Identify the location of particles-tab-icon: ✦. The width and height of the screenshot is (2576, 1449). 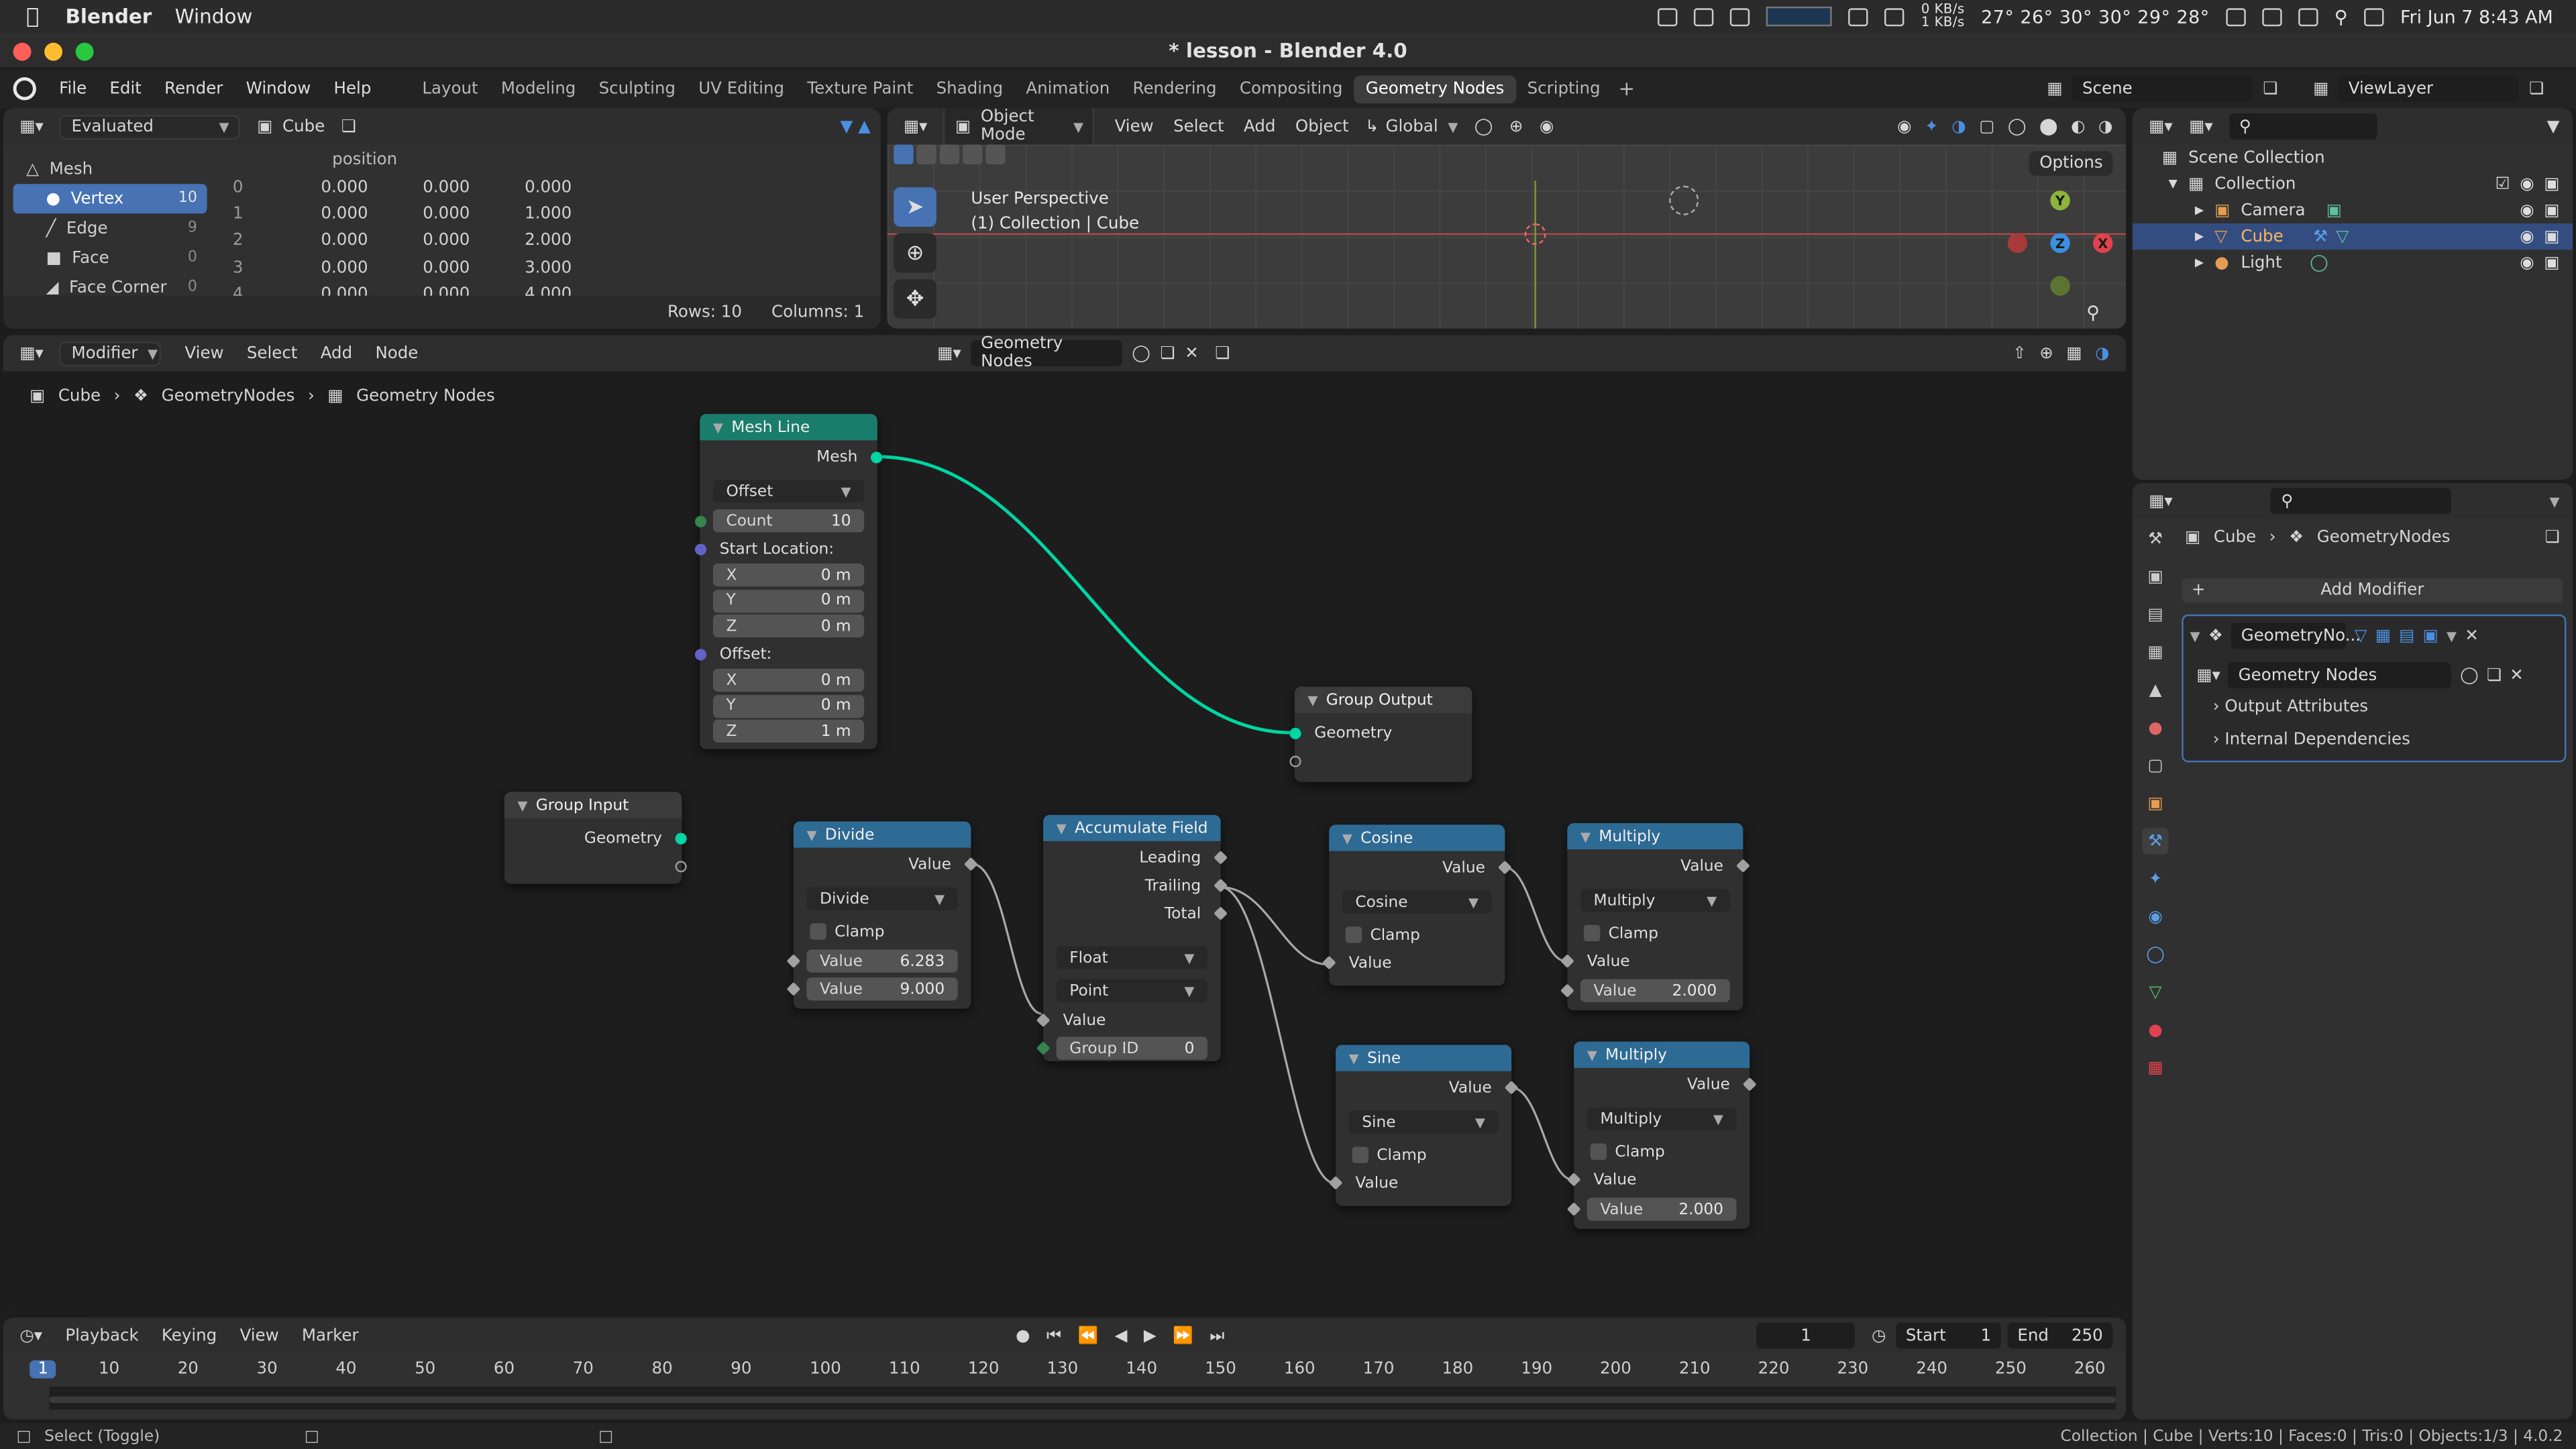
(2155, 879).